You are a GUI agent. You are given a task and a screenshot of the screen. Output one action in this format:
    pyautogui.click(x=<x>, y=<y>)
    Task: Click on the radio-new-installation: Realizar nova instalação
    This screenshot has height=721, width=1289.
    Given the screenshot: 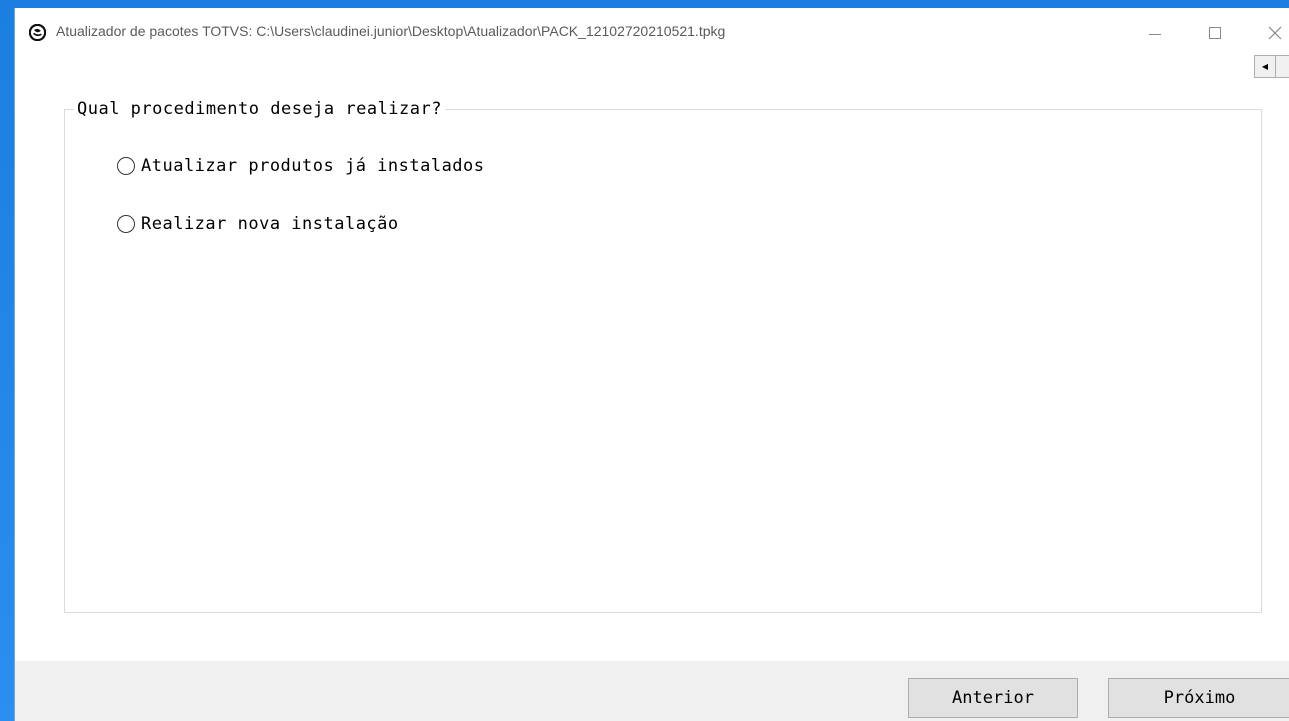 What is the action you would take?
    pyautogui.click(x=258, y=224)
    